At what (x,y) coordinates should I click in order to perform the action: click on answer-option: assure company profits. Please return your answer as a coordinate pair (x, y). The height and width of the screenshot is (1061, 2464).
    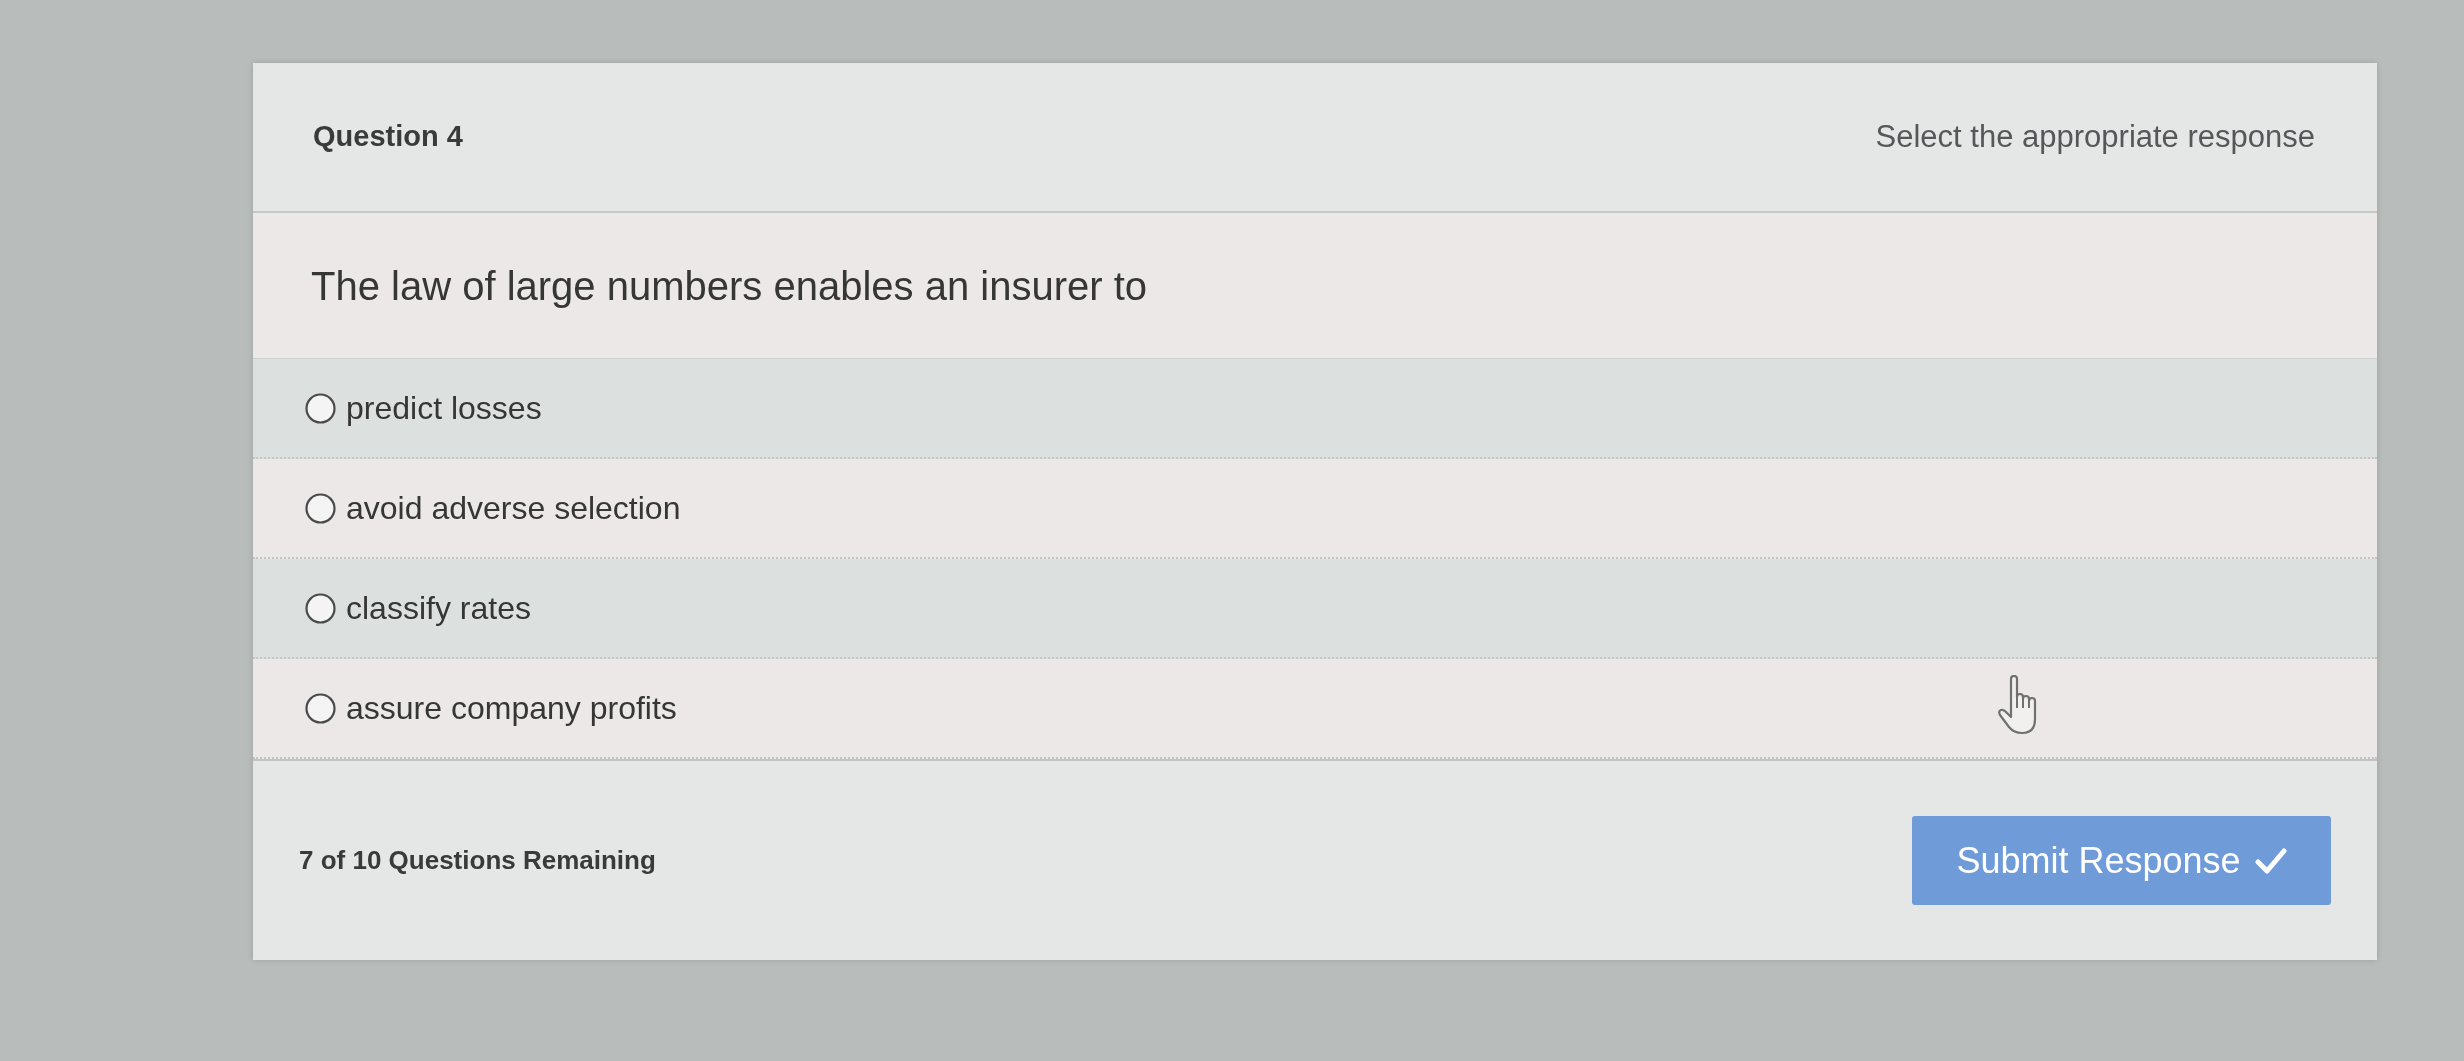
    Looking at the image, I should click on (1315, 709).